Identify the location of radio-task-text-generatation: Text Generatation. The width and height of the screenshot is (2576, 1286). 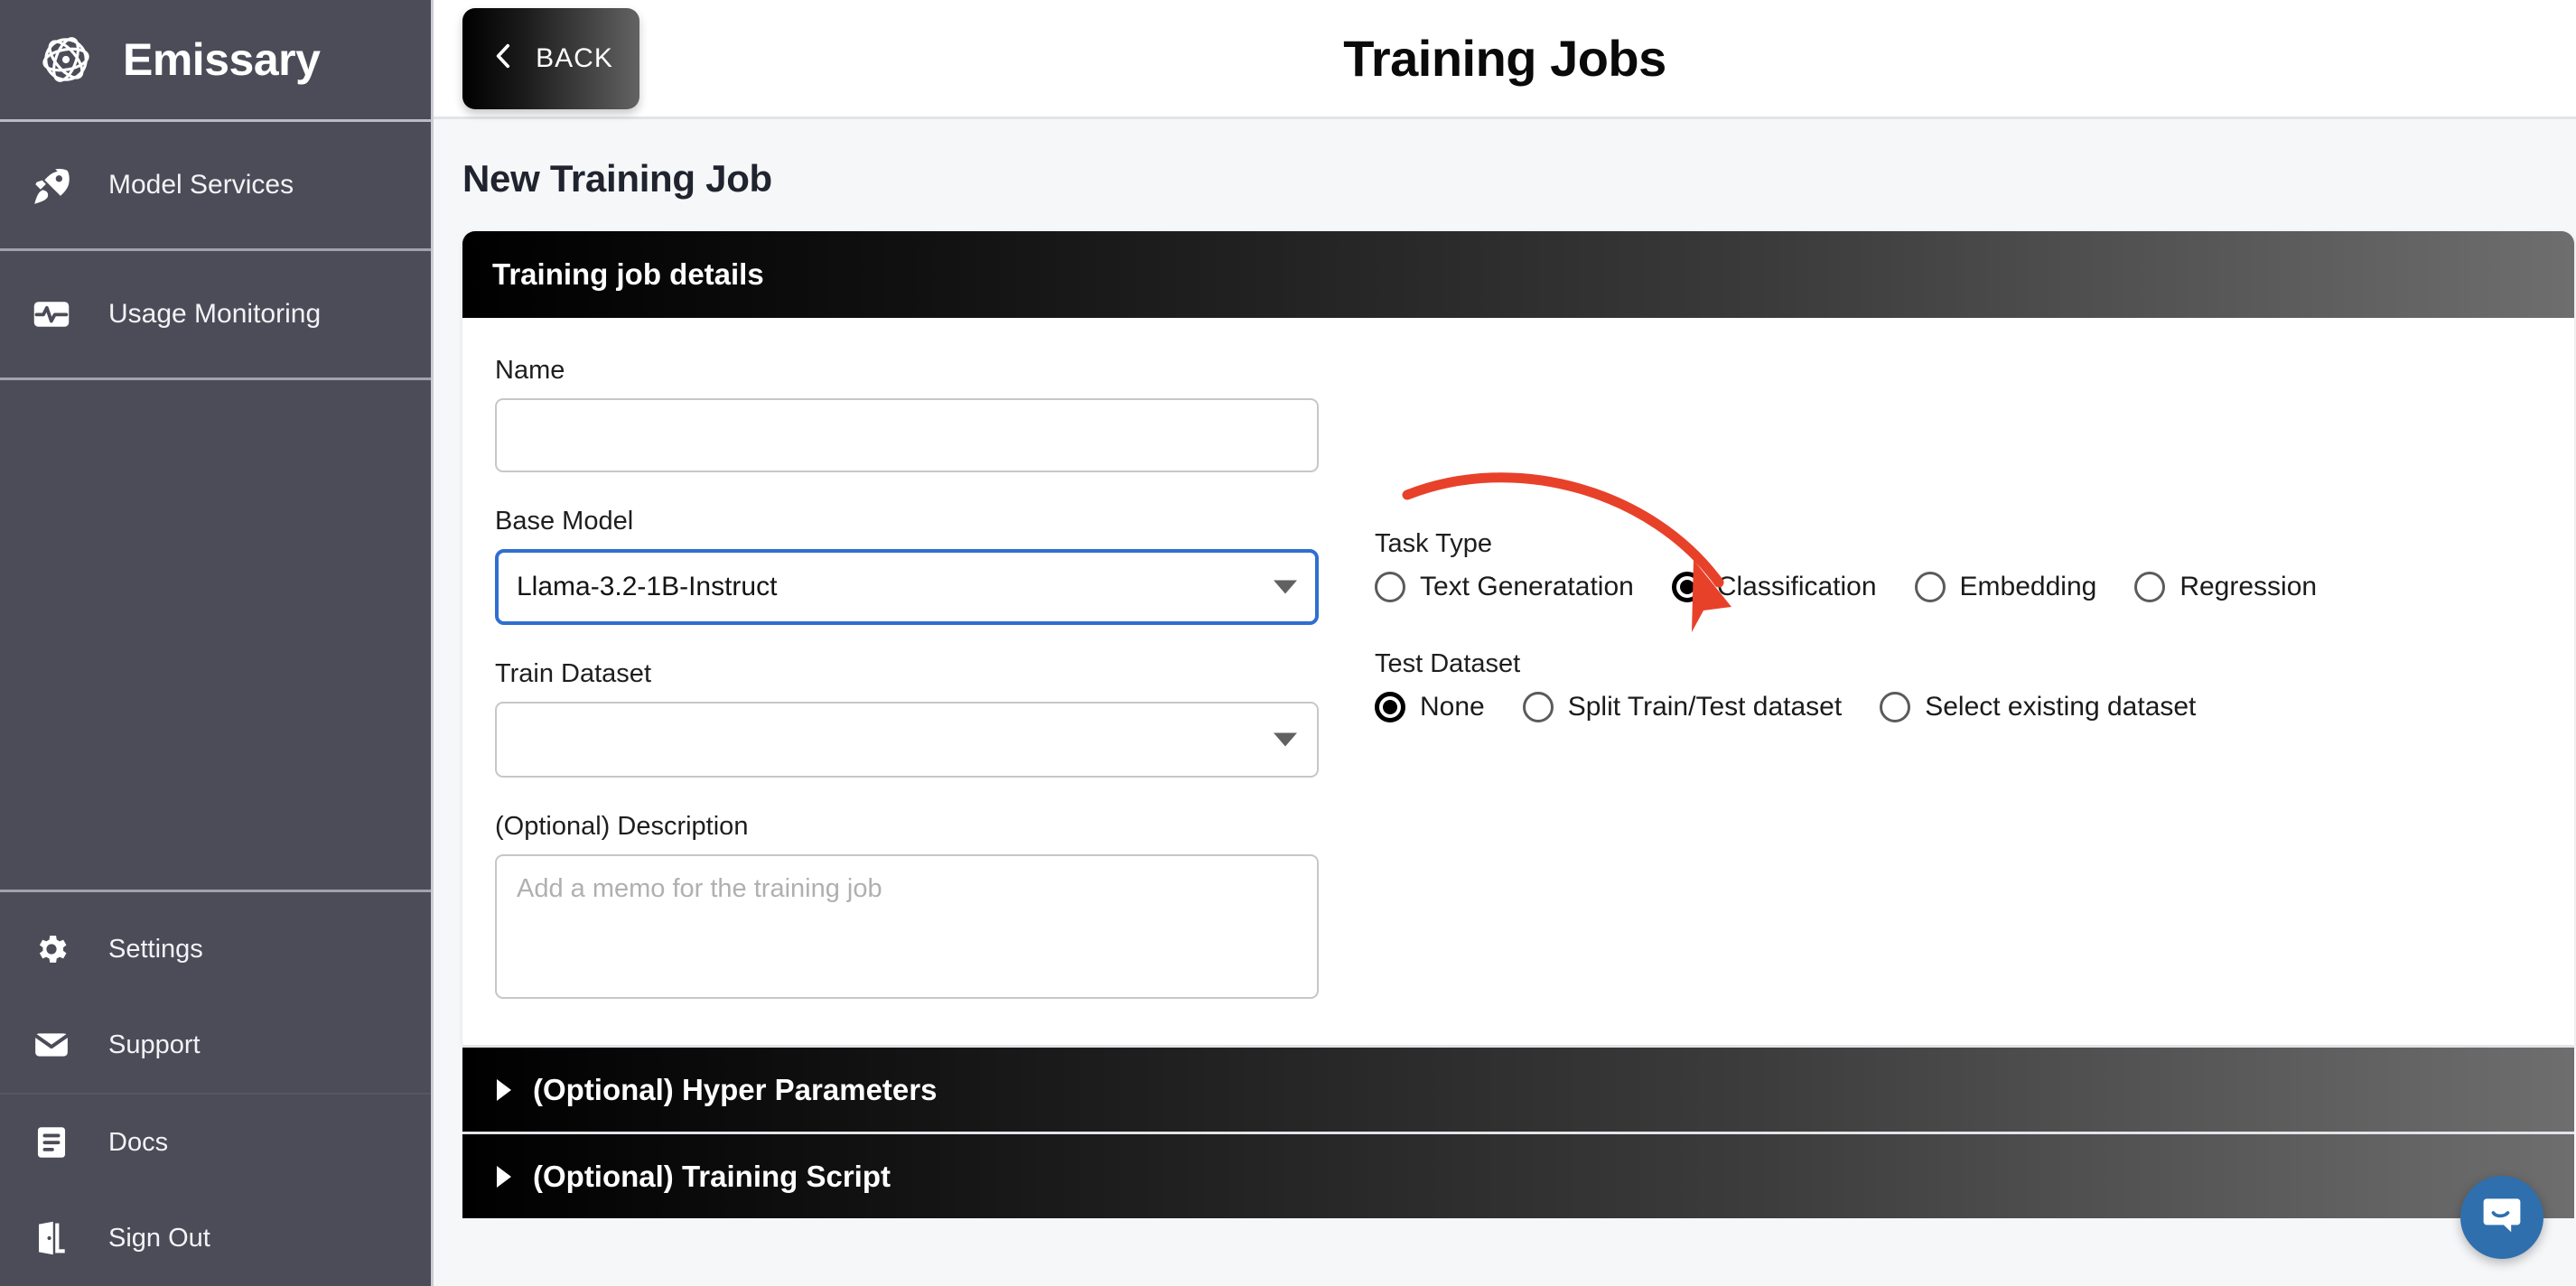
(1504, 587).